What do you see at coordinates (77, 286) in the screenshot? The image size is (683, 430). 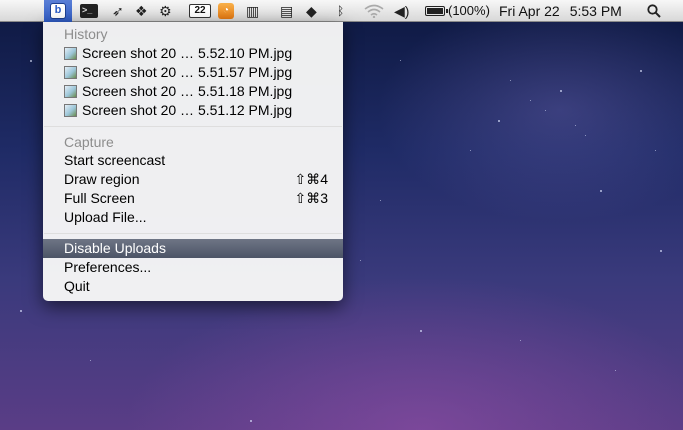 I see `menu-item-label: Quit` at bounding box center [77, 286].